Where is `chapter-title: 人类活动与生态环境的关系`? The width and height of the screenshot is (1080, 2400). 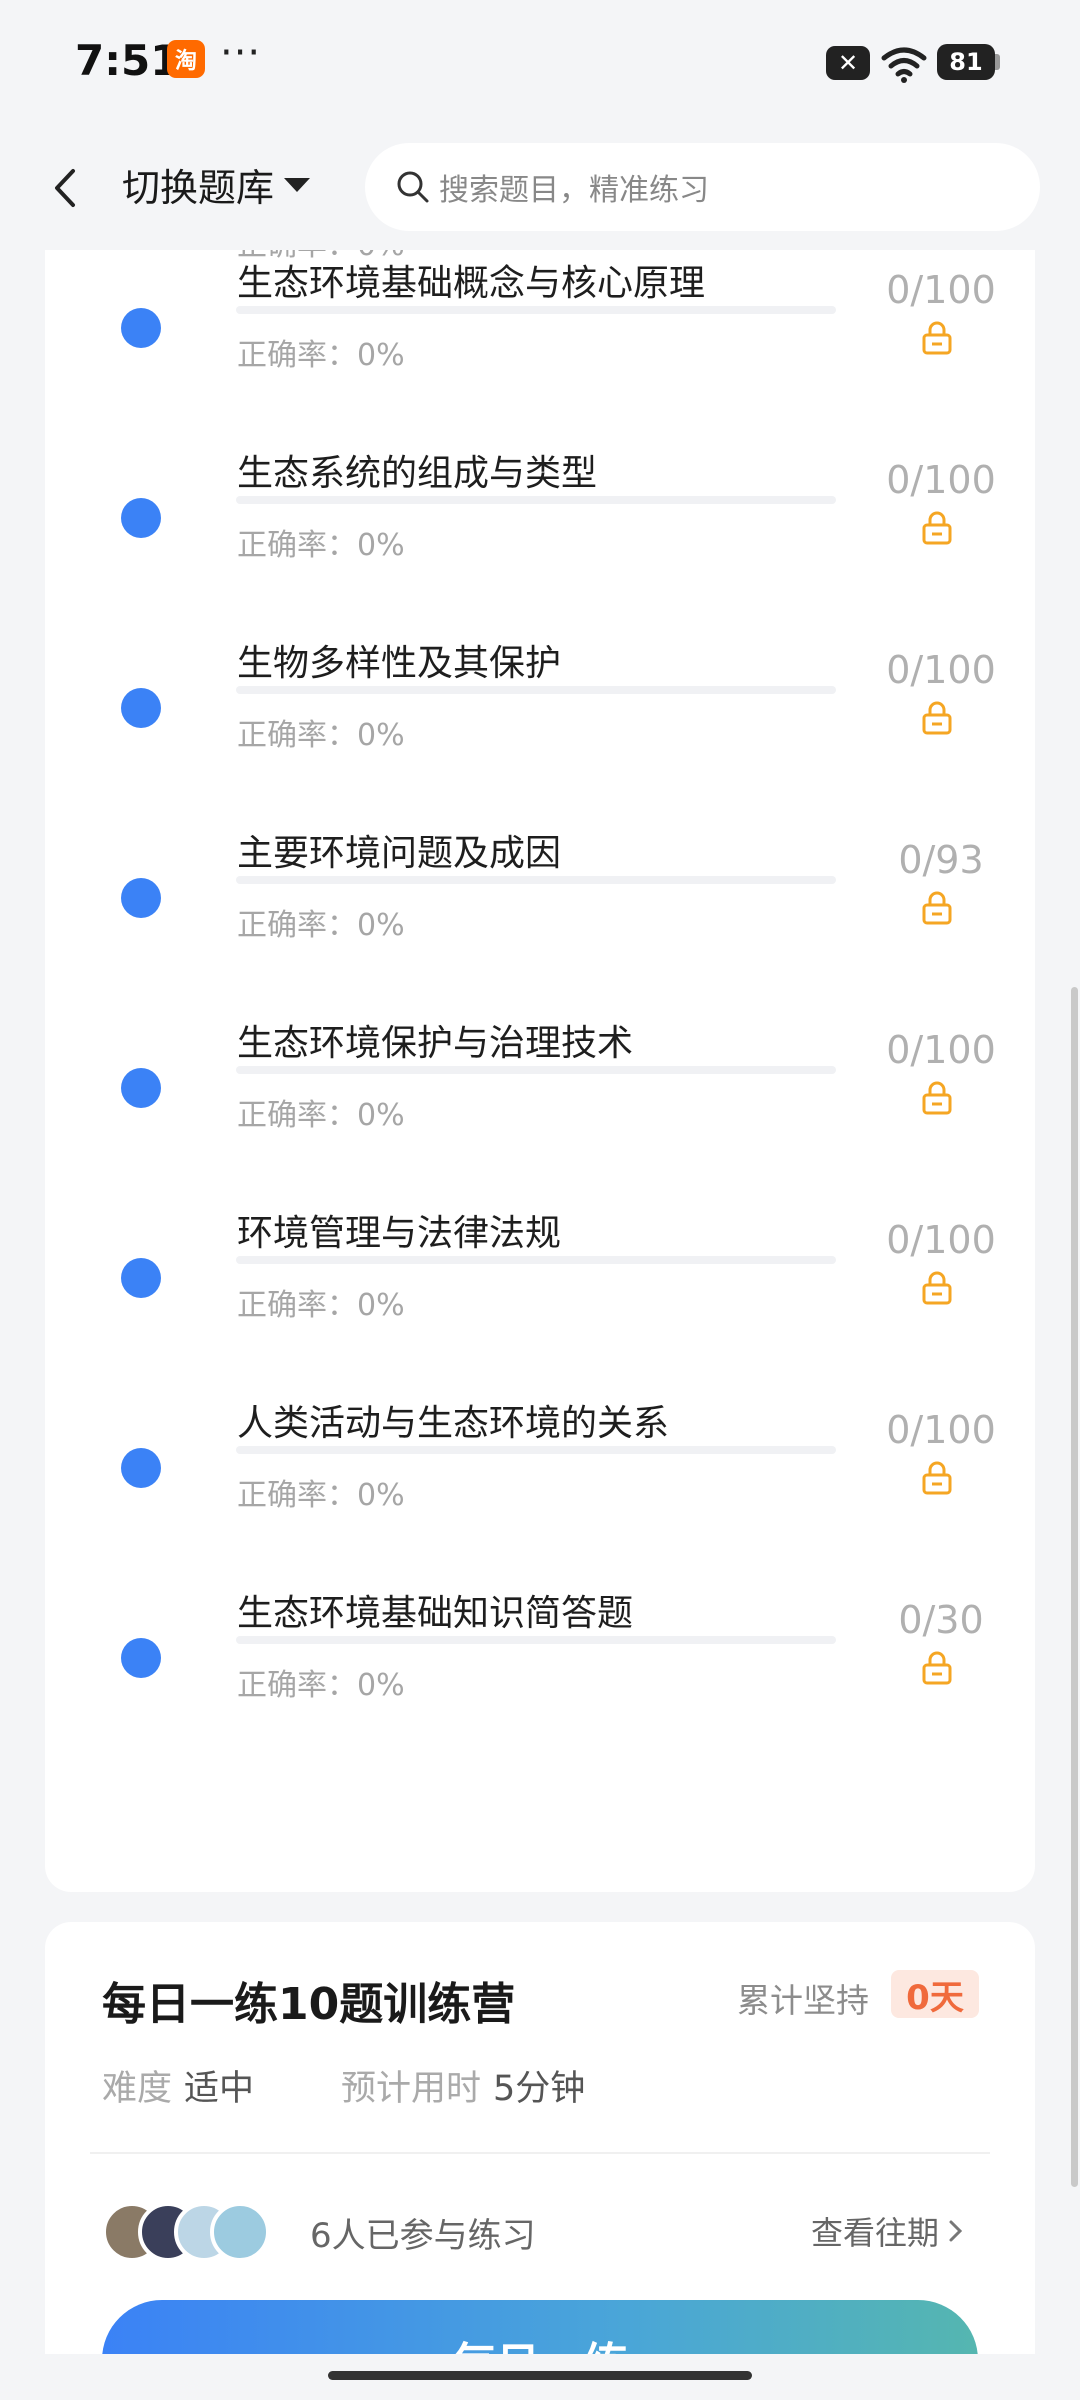 chapter-title: 人类活动与生态环境的关系 is located at coordinates (453, 1423).